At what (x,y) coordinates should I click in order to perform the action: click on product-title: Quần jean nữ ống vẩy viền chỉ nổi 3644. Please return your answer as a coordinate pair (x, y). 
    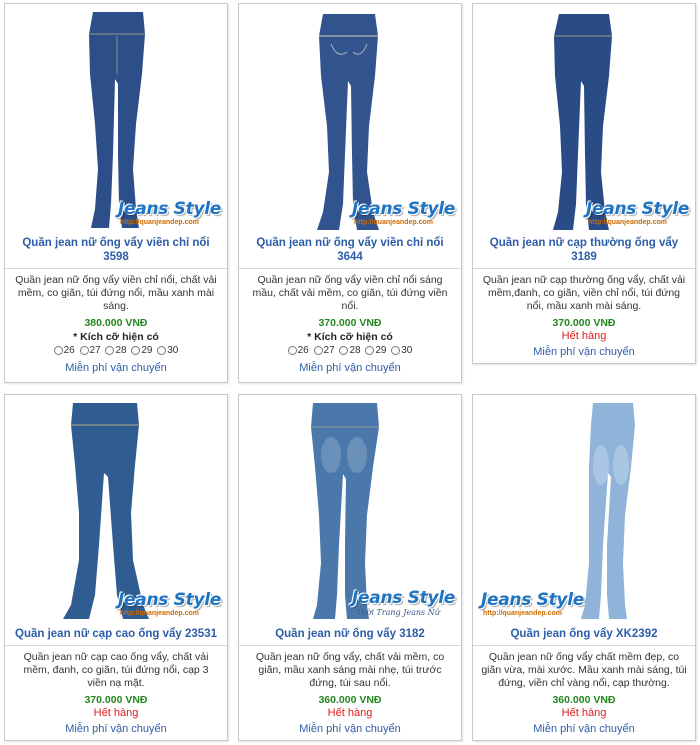
    Looking at the image, I should click on (350, 252).